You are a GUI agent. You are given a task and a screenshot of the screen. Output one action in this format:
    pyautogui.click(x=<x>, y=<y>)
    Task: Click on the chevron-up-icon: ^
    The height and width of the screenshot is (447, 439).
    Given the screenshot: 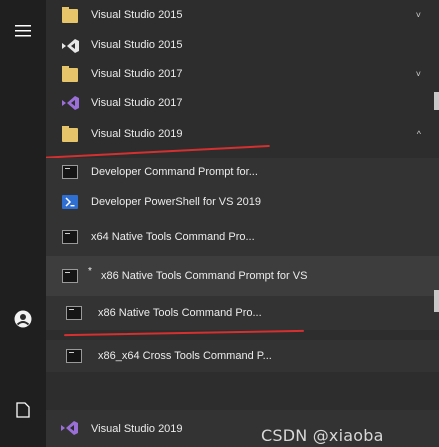 What is the action you would take?
    pyautogui.click(x=418, y=134)
    